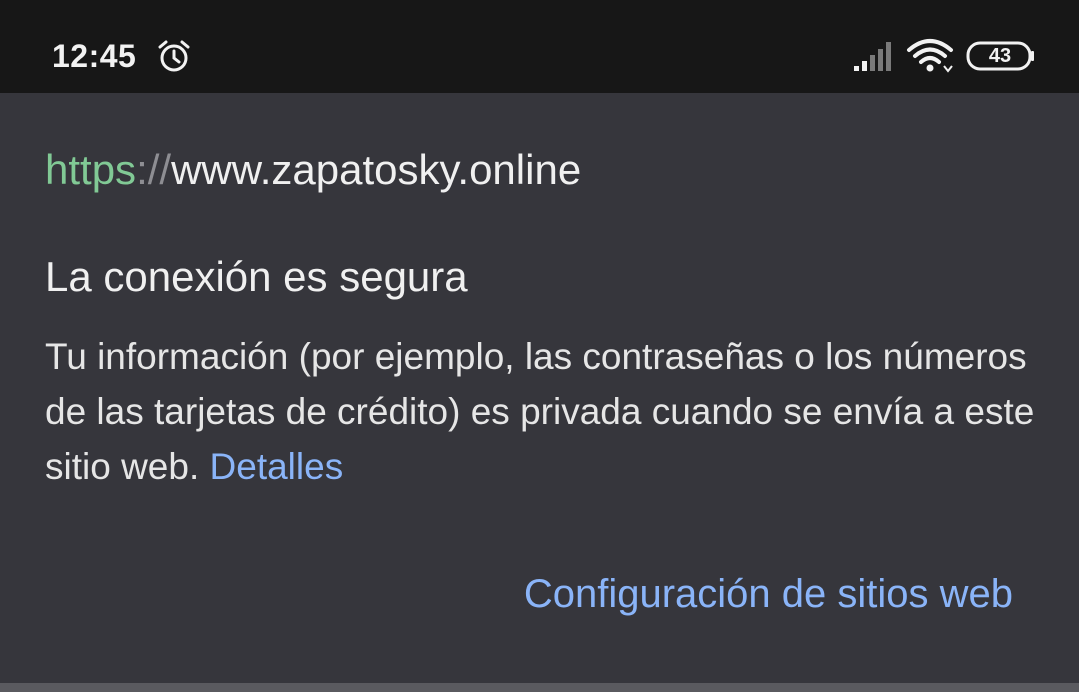 Image resolution: width=1079 pixels, height=692 pixels. What do you see at coordinates (539, 46) in the screenshot?
I see `status-bar: 12:45 43` at bounding box center [539, 46].